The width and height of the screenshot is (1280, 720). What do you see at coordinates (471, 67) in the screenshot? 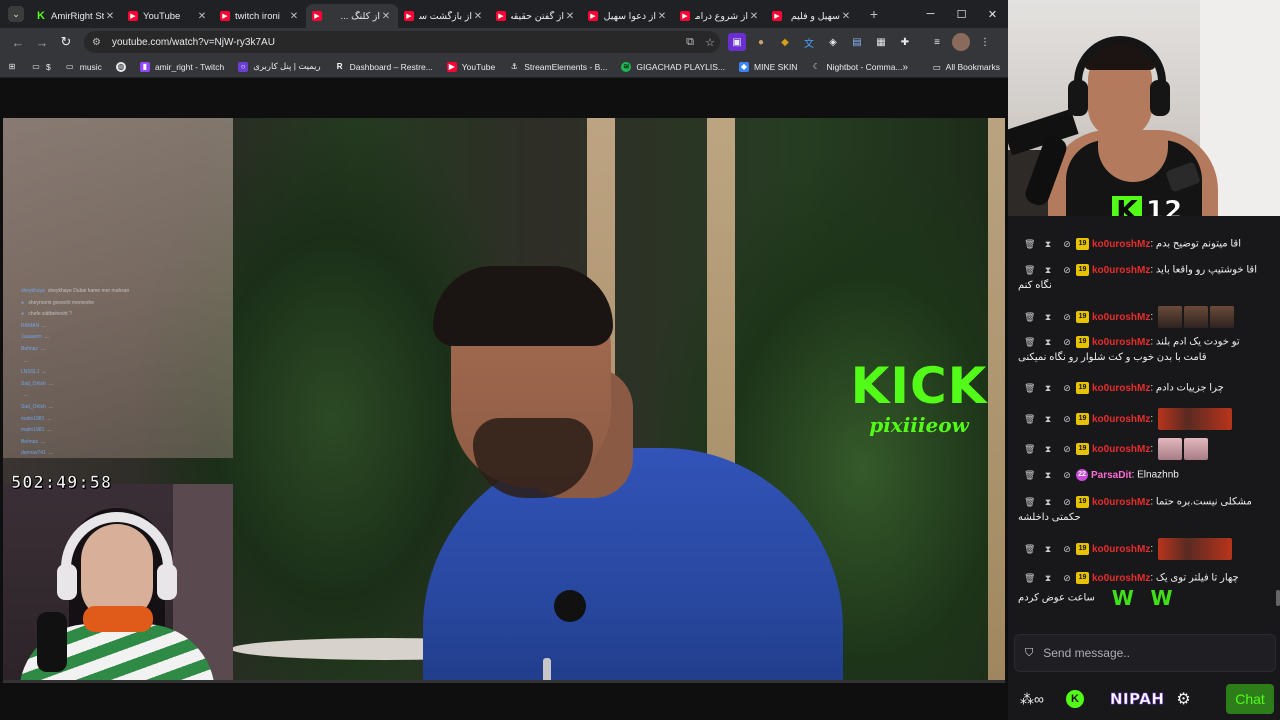
I see `bookmark-youtube: ▶ YouTube` at bounding box center [471, 67].